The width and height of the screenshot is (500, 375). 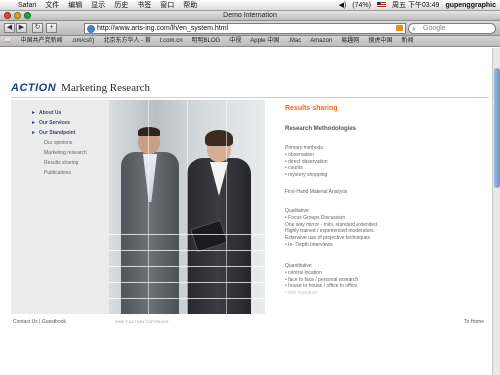 What do you see at coordinates (294, 41) in the screenshot?
I see `bookmark-item: .Mac` at bounding box center [294, 41].